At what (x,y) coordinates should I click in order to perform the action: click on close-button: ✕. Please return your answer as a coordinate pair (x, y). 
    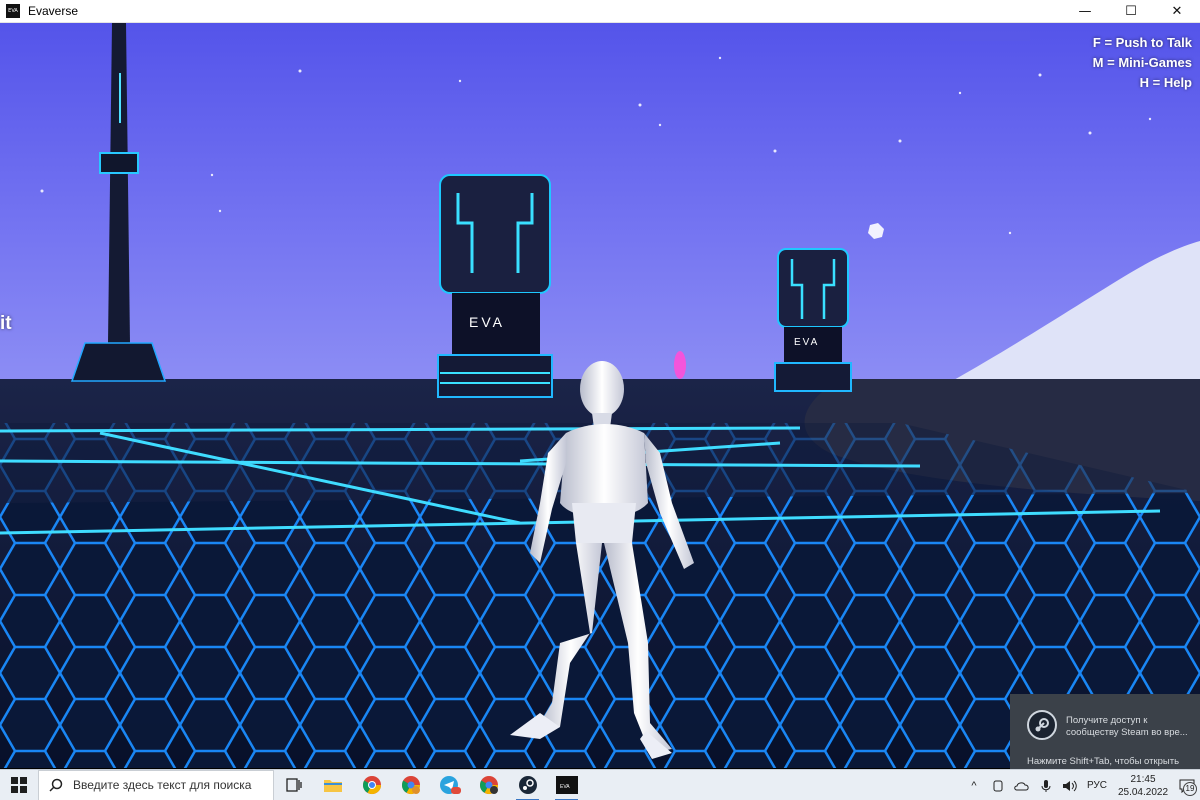
    Looking at the image, I should click on (1177, 11).